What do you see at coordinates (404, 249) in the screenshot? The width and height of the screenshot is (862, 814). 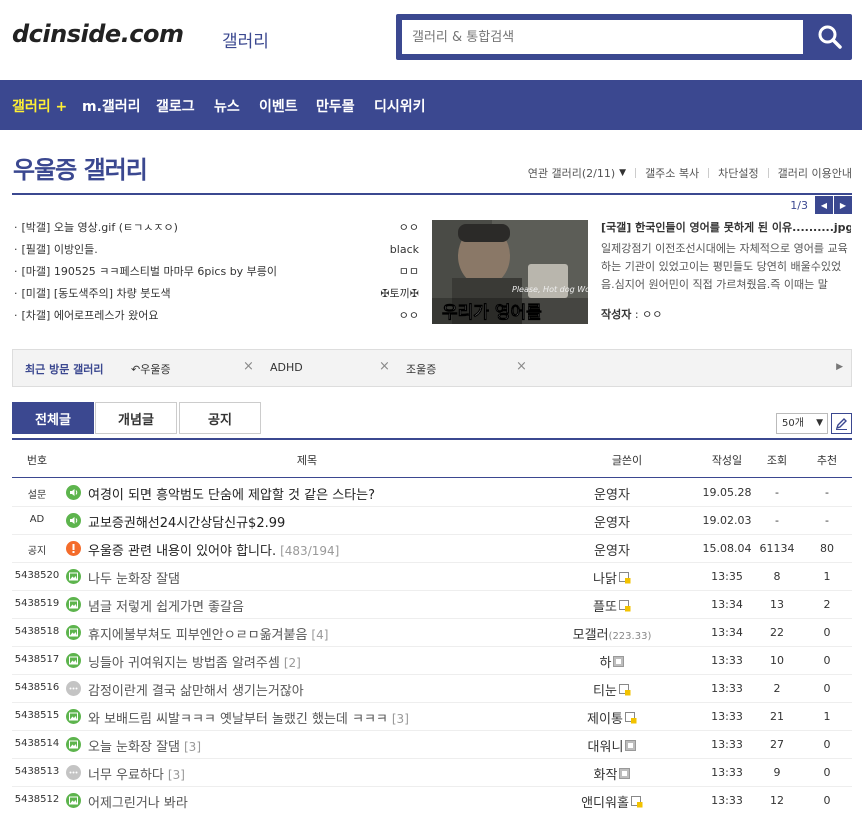 I see `concept-item-author: black` at bounding box center [404, 249].